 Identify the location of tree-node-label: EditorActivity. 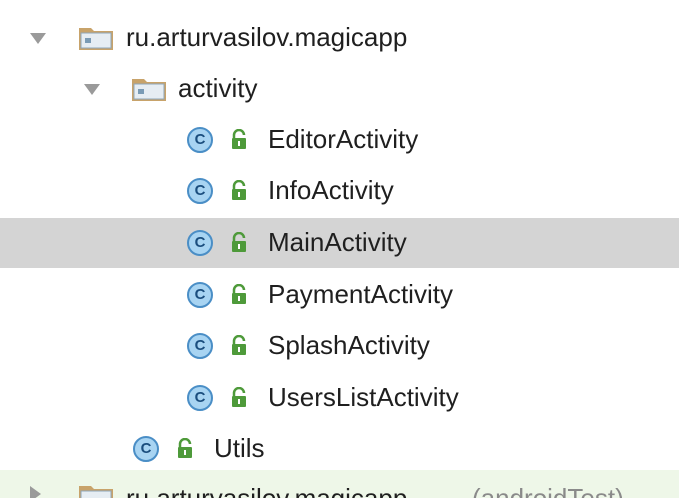
(343, 139).